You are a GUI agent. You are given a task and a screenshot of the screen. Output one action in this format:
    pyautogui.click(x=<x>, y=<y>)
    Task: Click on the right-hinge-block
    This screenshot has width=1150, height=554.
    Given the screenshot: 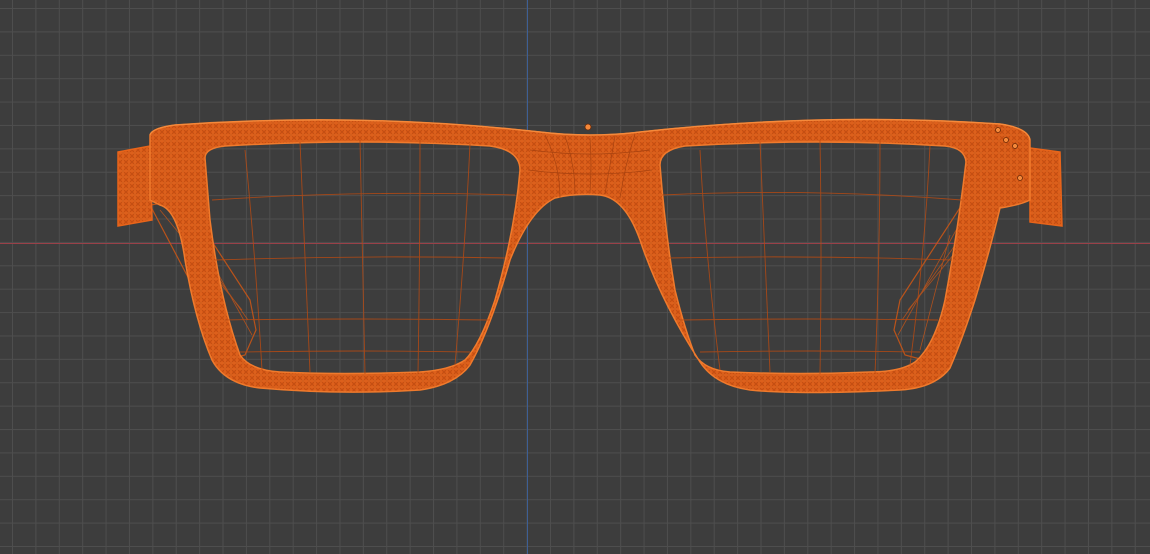 What is the action you would take?
    pyautogui.click(x=1046, y=187)
    